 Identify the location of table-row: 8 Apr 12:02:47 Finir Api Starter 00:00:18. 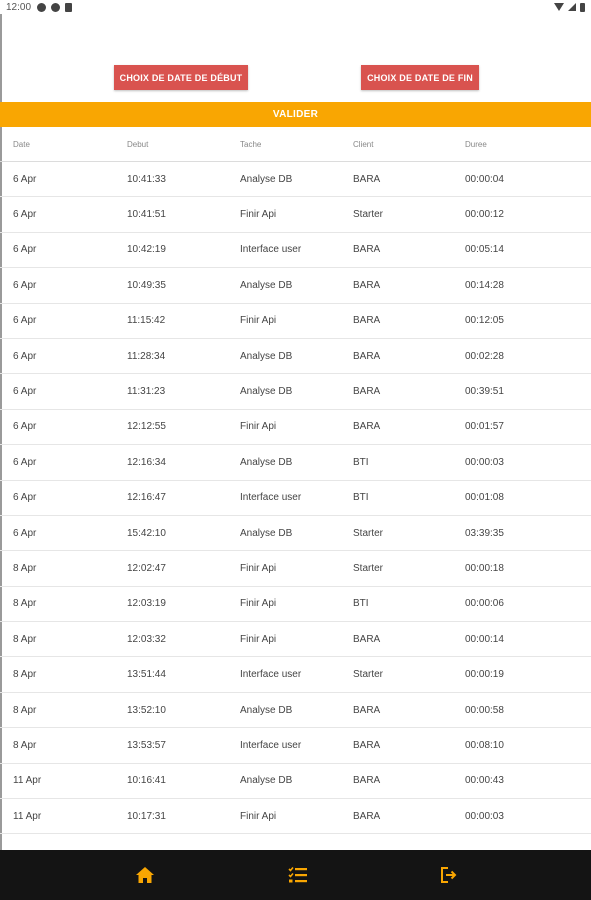
(295, 569).